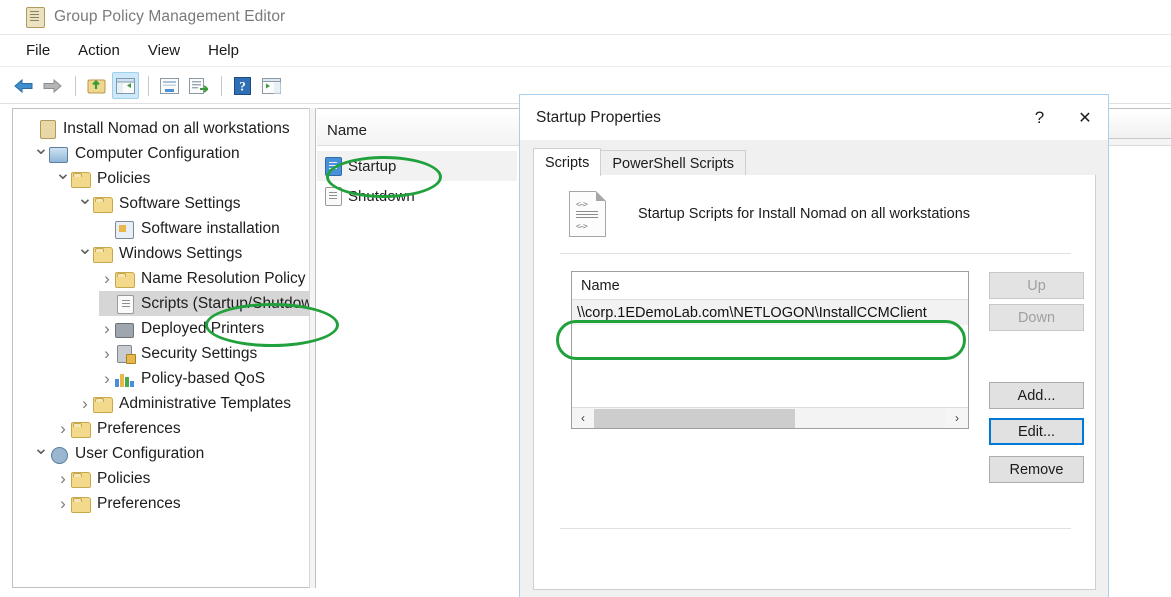  What do you see at coordinates (99, 50) in the screenshot?
I see `menu-action: Action` at bounding box center [99, 50].